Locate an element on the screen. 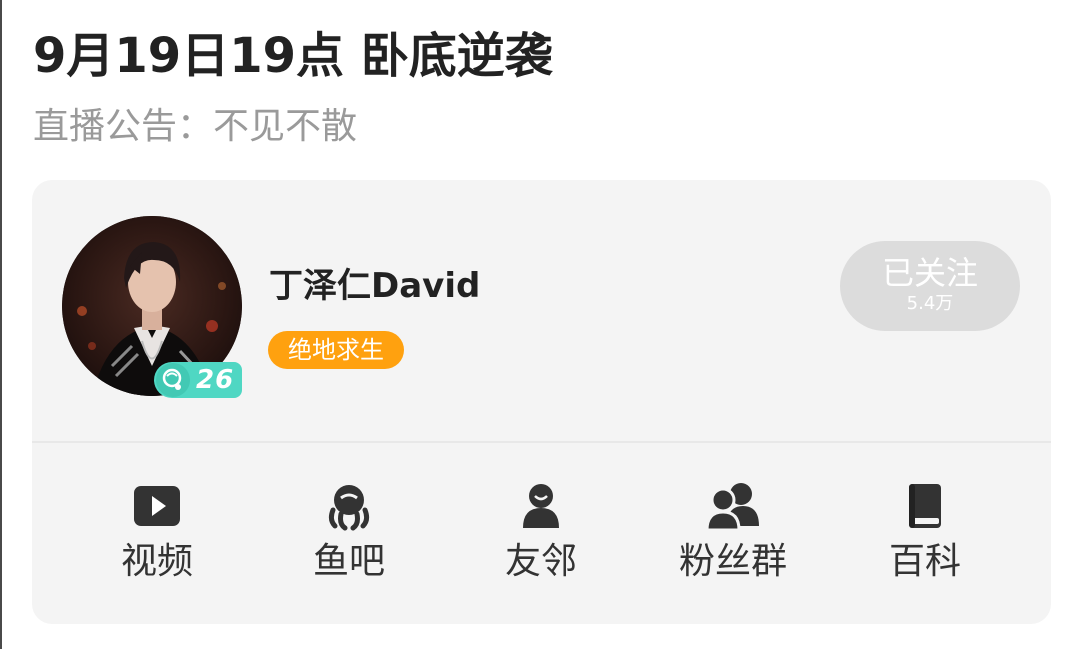 Image resolution: width=1080 pixels, height=649 pixels. nav-item-fish-bar: 鱼吧 is located at coordinates (349, 535).